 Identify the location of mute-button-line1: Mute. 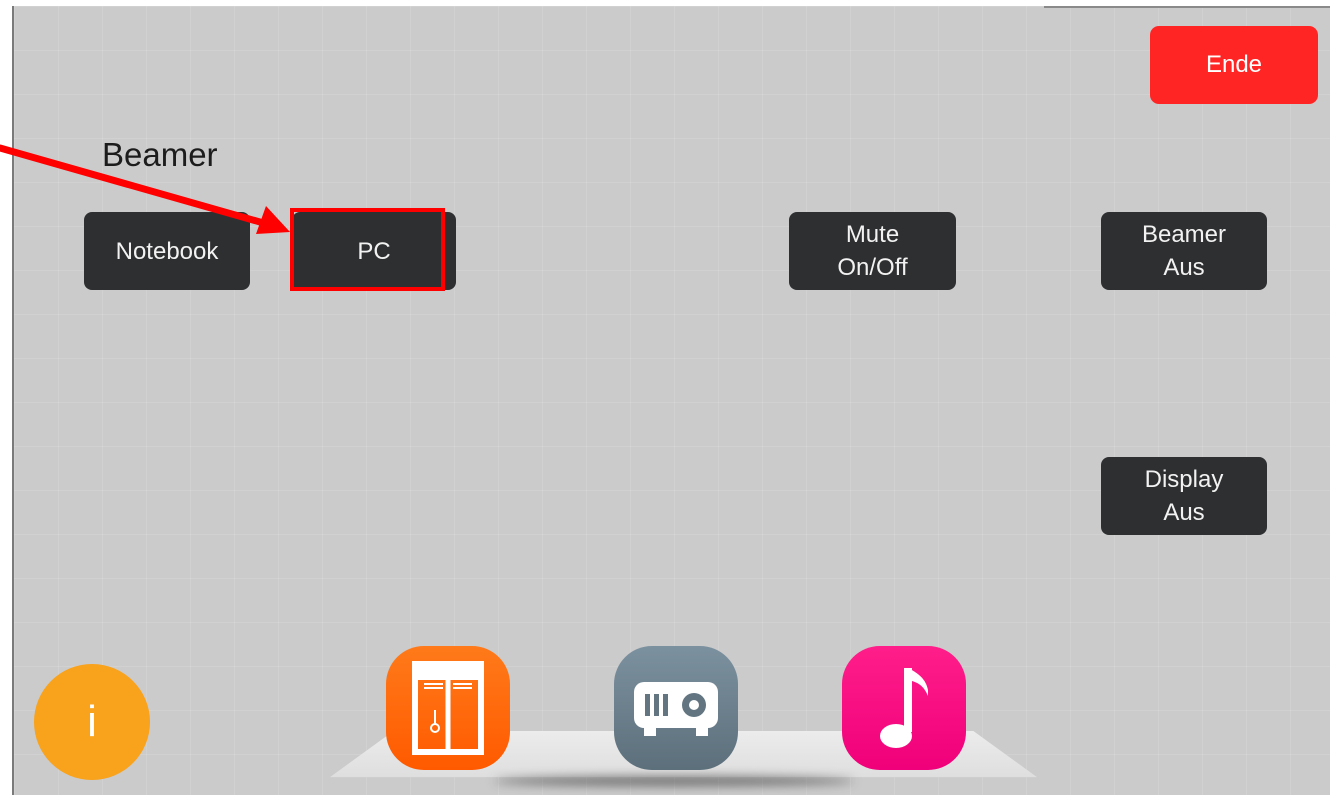
(872, 234).